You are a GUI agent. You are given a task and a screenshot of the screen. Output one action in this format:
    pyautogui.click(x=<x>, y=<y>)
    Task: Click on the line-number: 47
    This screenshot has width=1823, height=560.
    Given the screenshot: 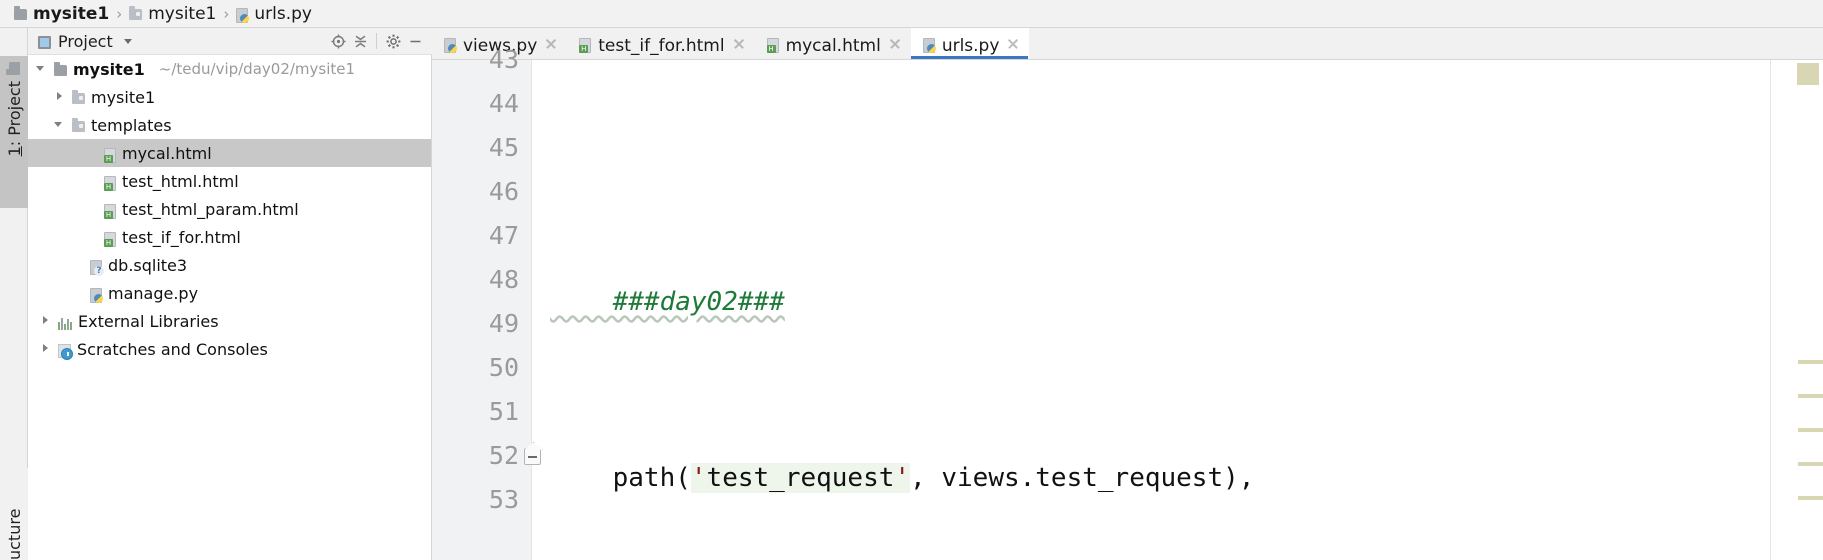 What is the action you would take?
    pyautogui.click(x=503, y=235)
    